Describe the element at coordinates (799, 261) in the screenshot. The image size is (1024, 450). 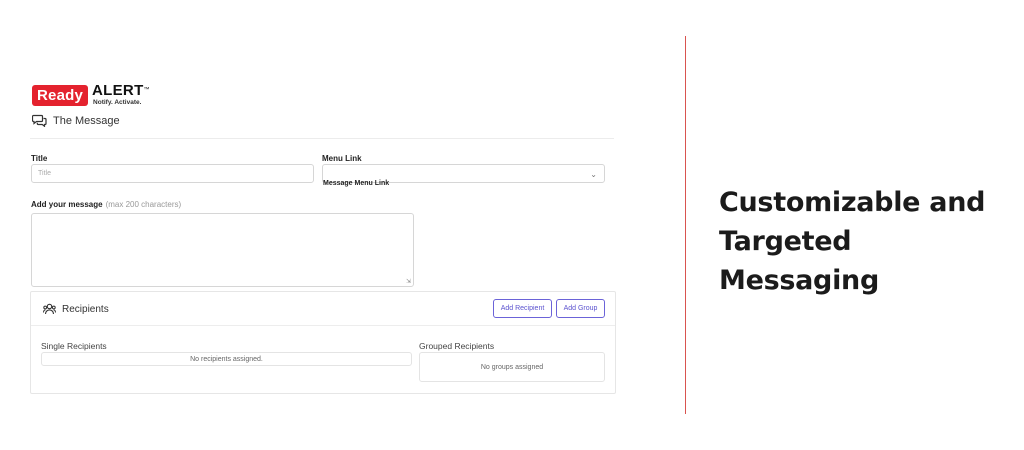
I see `headline-line-2: Targeted Messaging` at that location.